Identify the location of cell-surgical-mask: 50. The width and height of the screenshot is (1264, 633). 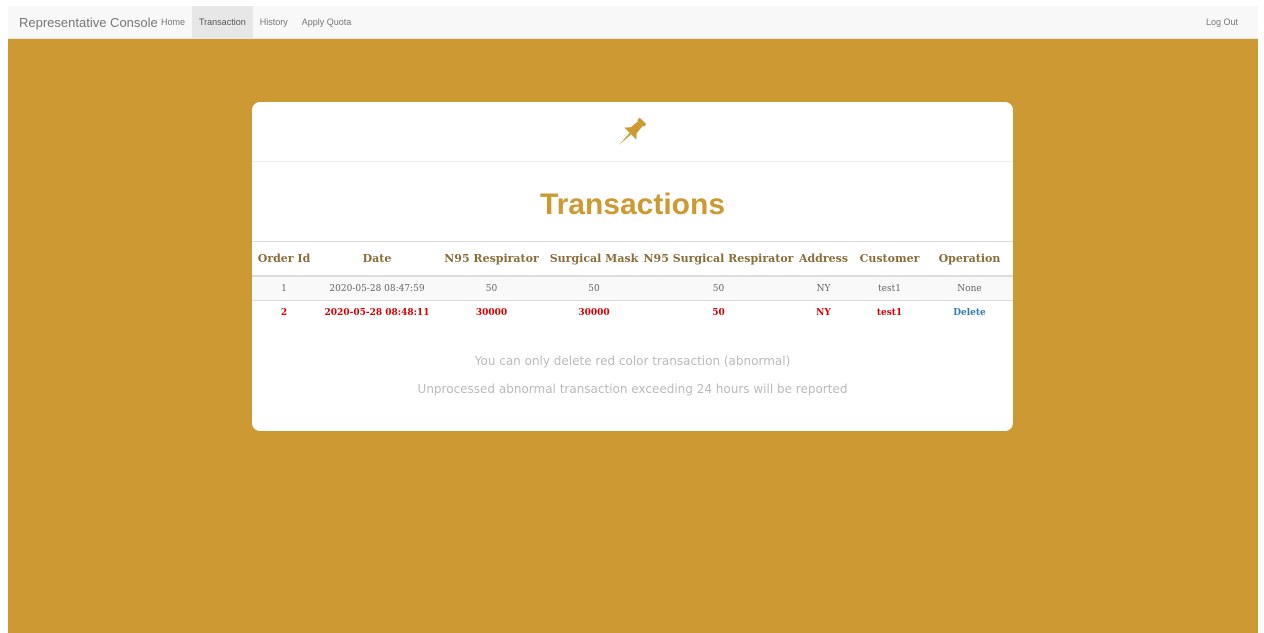
(594, 288).